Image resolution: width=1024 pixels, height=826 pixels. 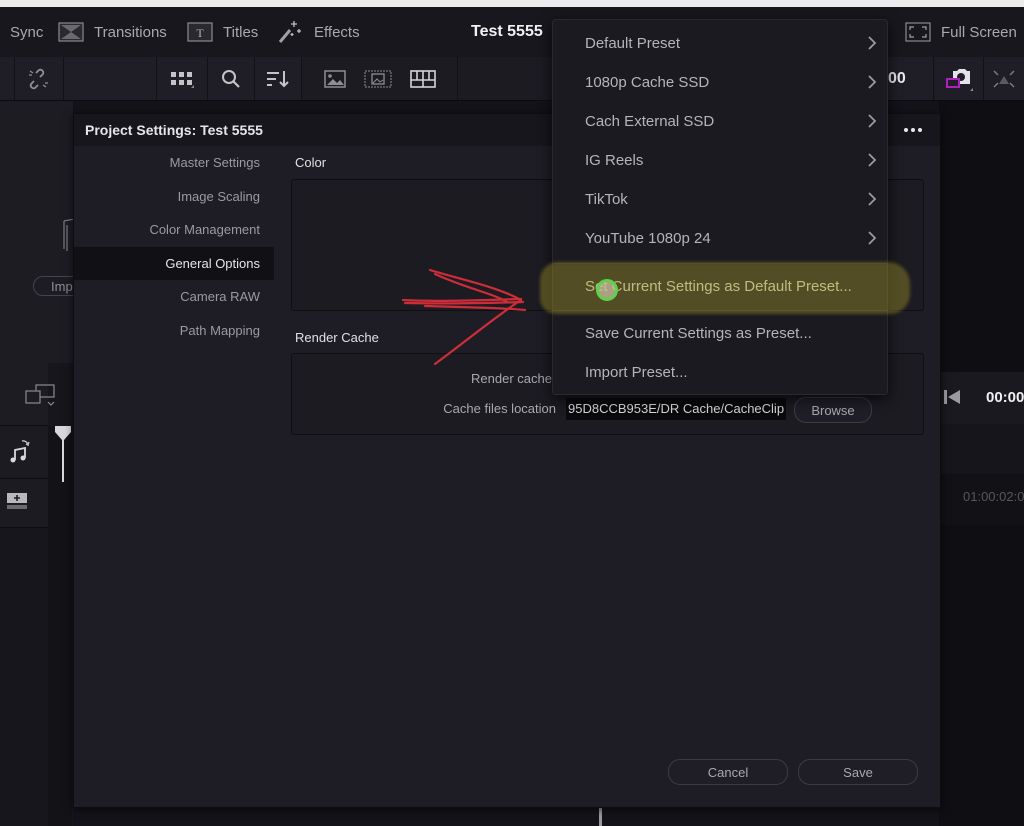 I want to click on playhead-handle, so click(x=63, y=456).